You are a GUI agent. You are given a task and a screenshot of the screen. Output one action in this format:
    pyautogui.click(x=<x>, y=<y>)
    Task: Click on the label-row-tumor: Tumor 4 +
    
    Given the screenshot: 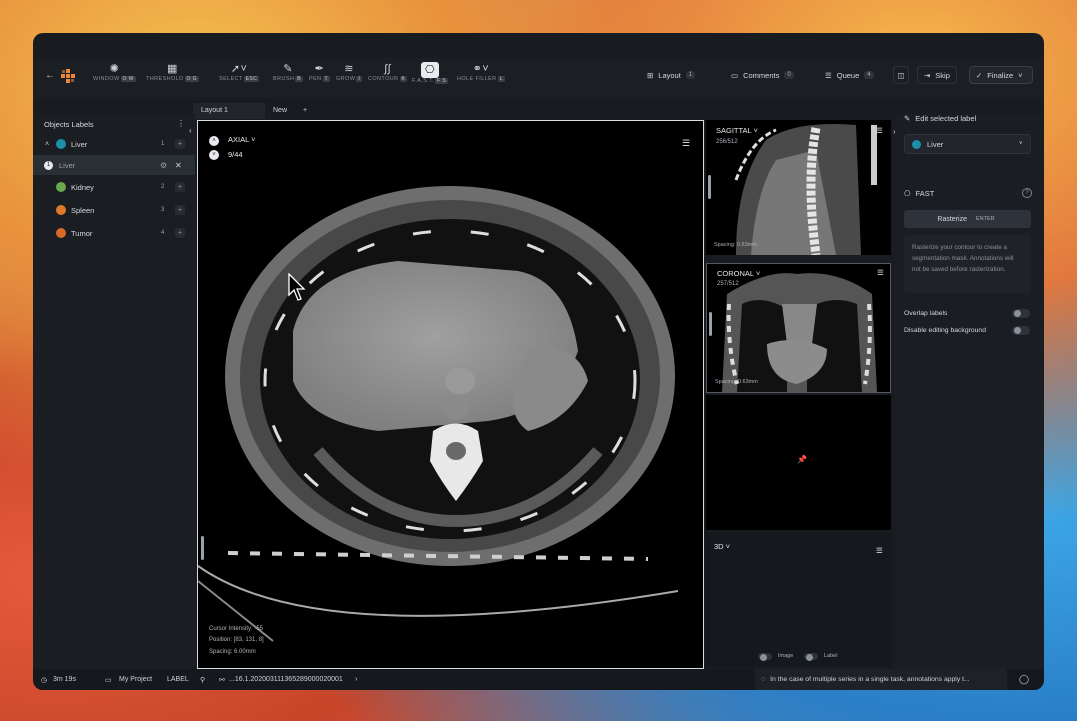 What is the action you would take?
    pyautogui.click(x=114, y=233)
    